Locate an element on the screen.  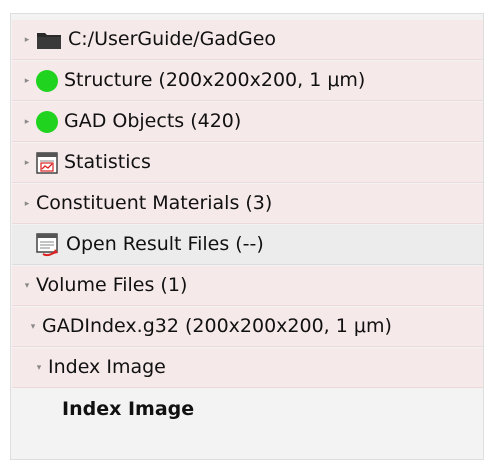
open-result-files-icon is located at coordinates (48, 244).